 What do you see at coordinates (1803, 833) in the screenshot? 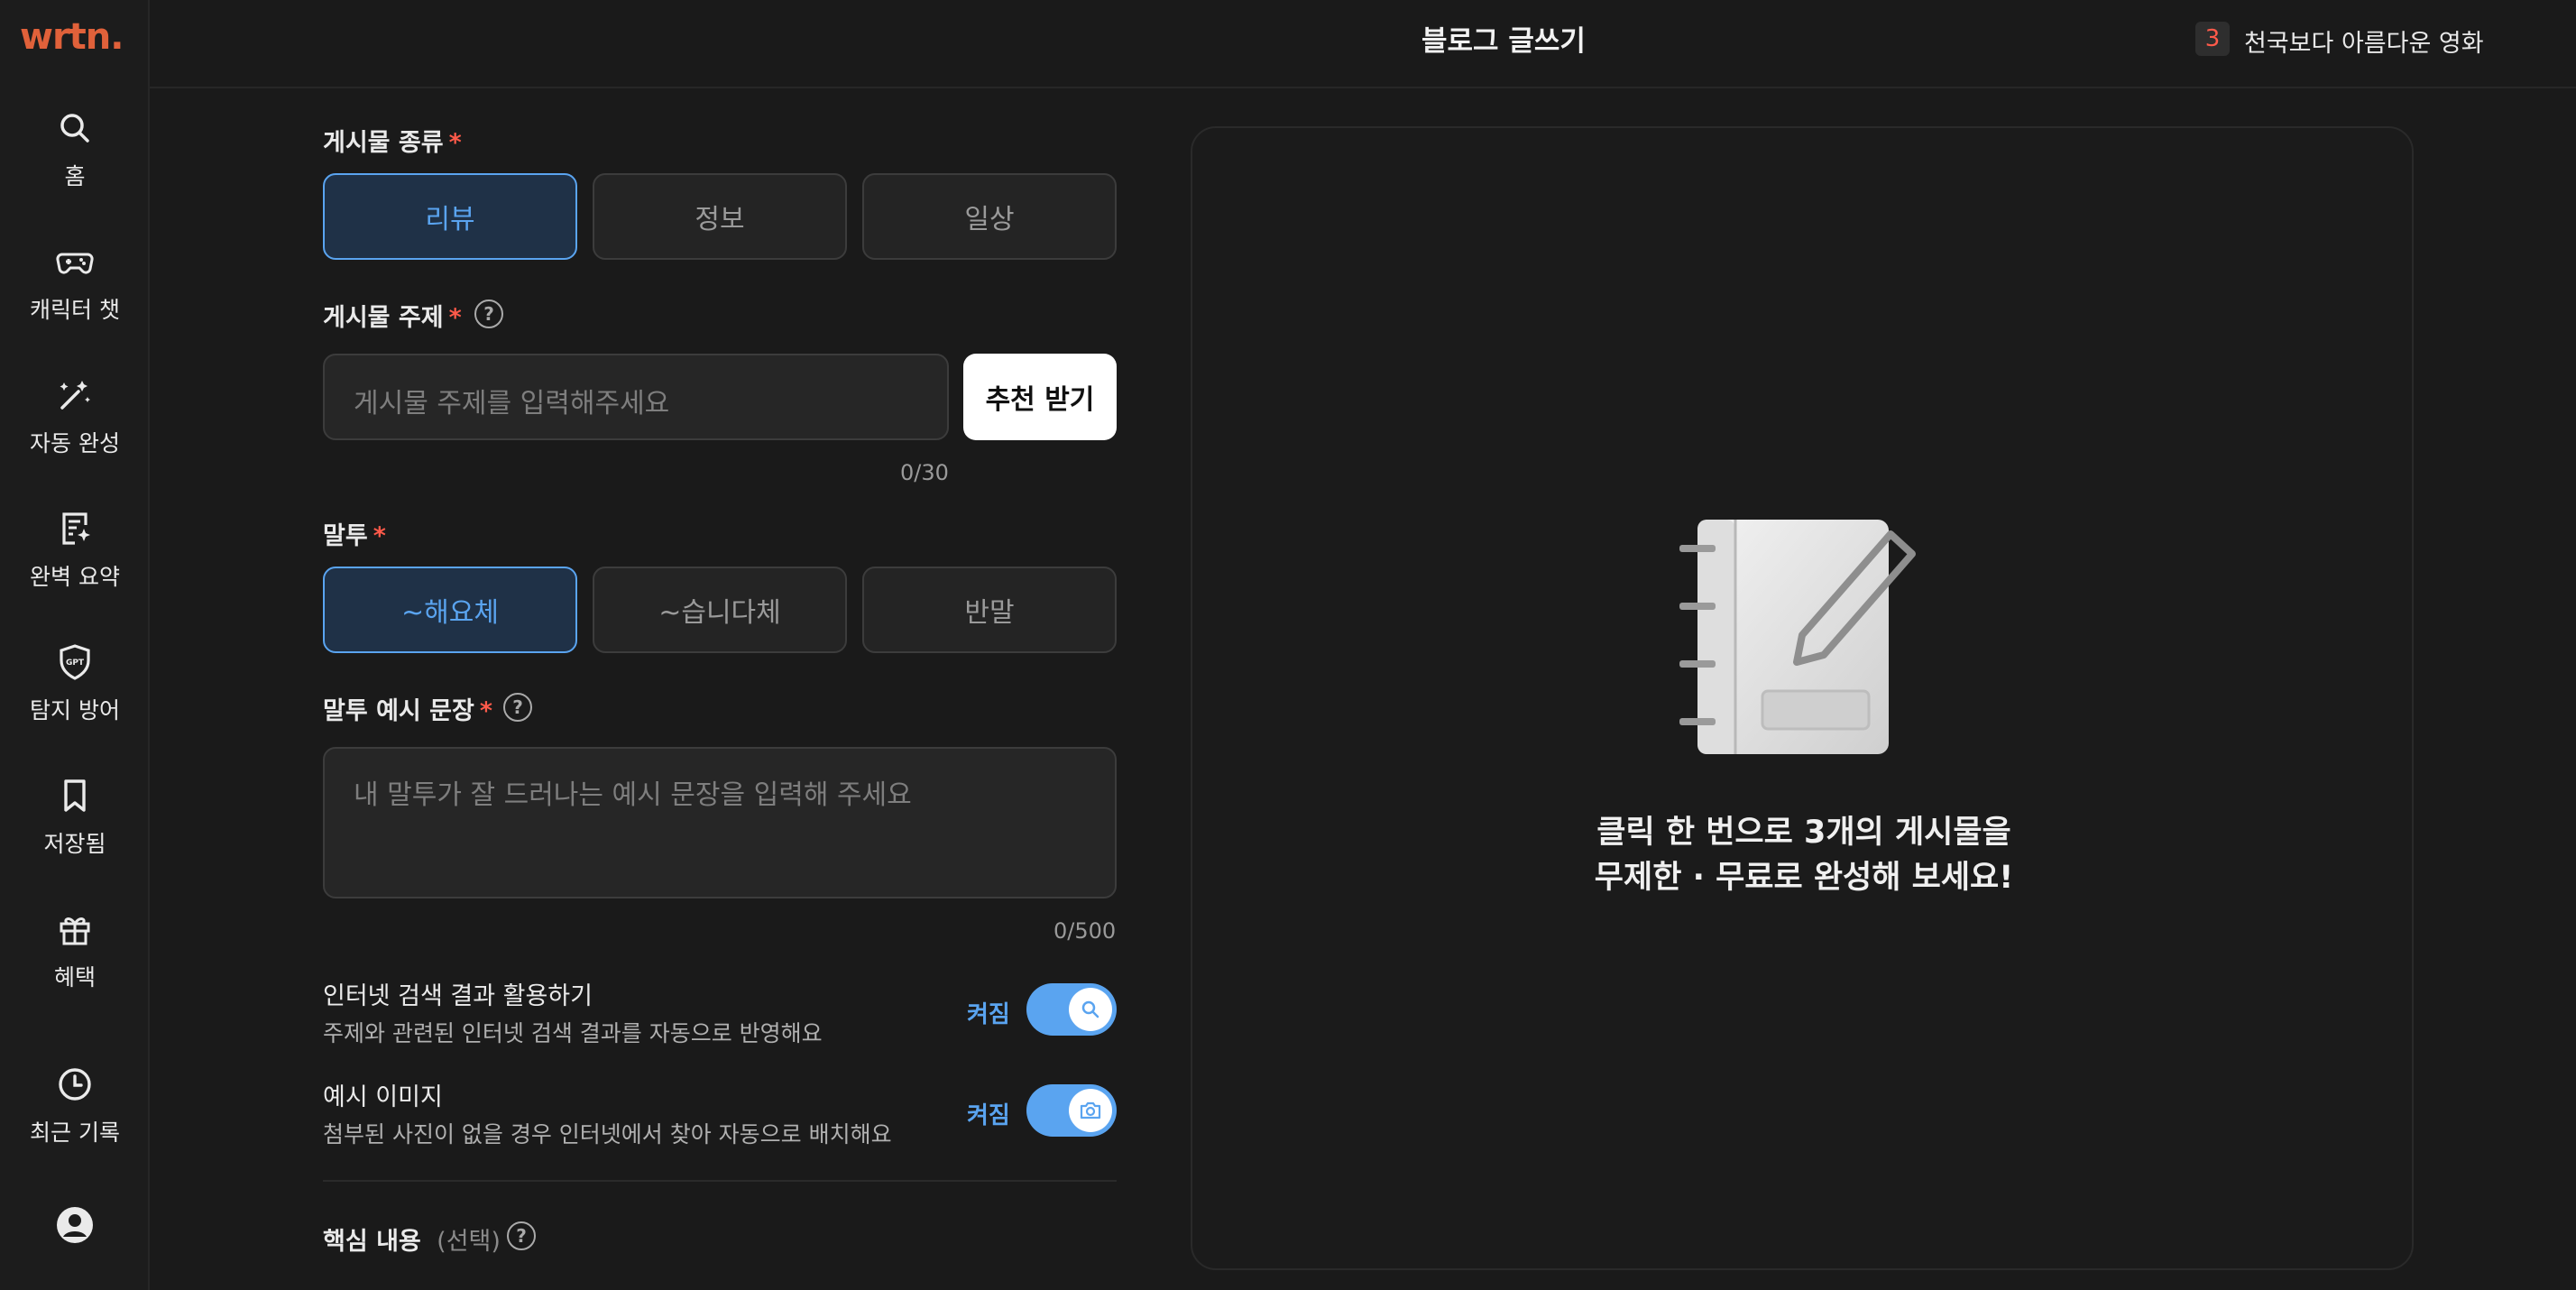
I see `preview-headline-line1: 클릭 한 번으로 3개의 게시물을` at bounding box center [1803, 833].